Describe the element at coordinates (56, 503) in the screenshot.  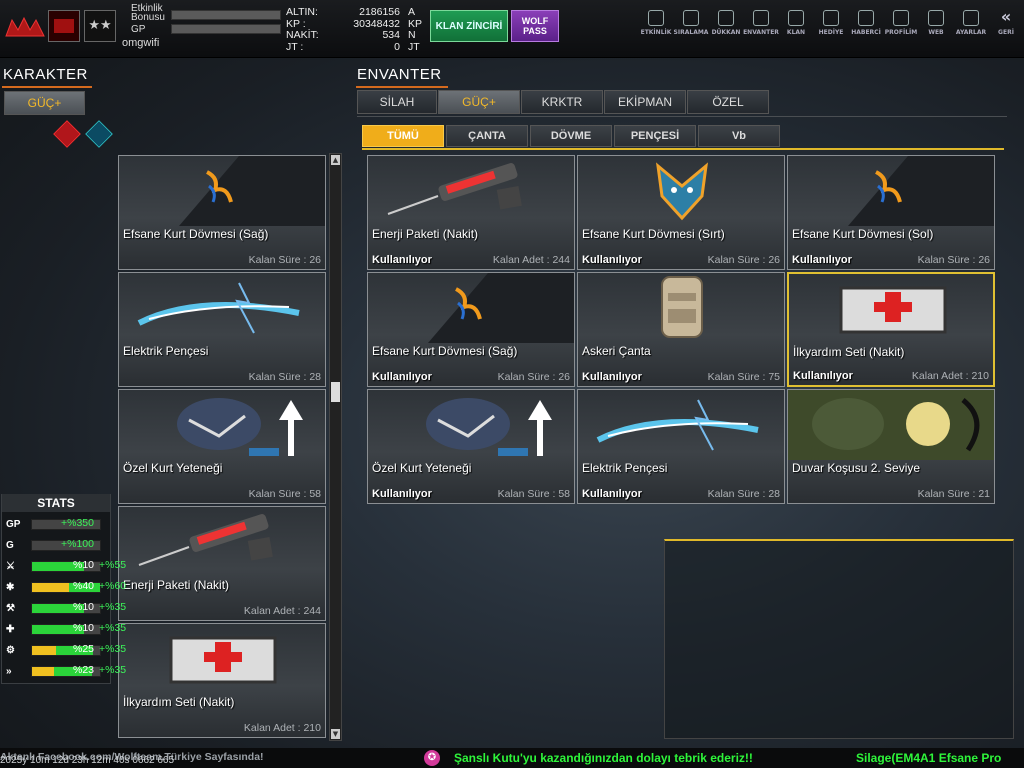
I see `stats-title: STATS` at that location.